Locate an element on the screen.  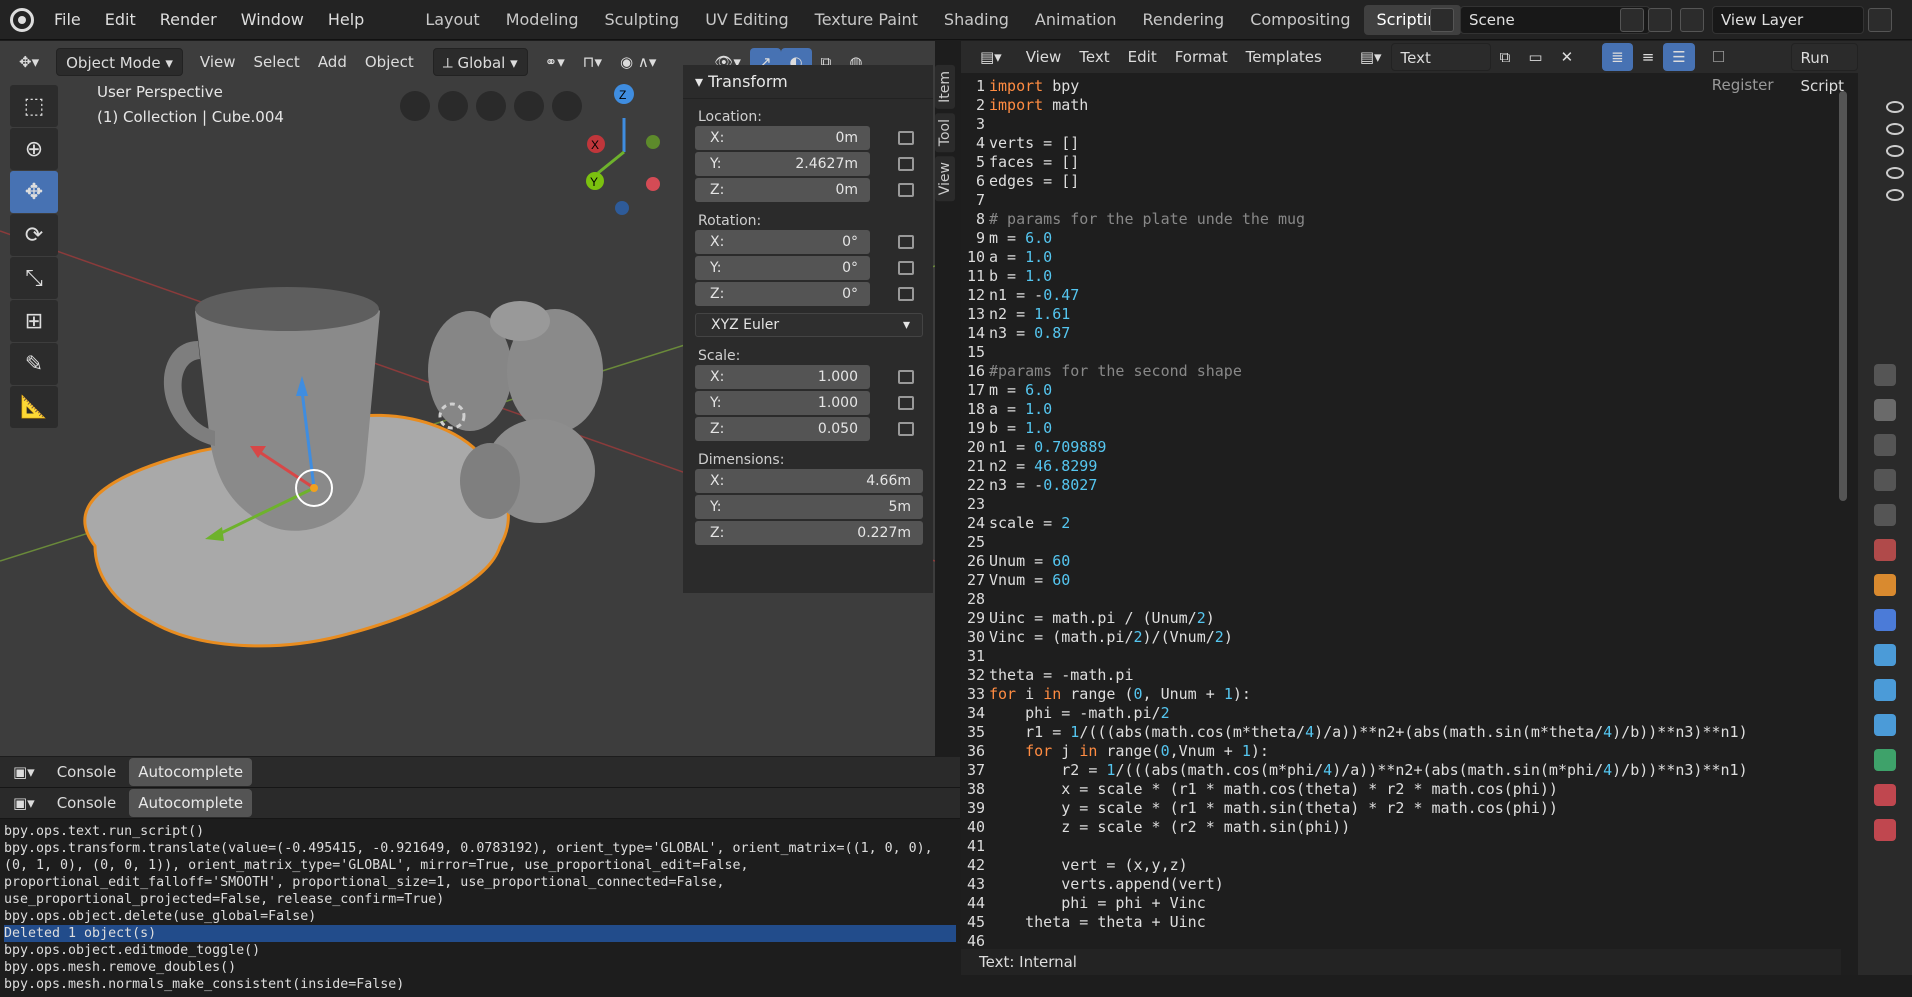
physics-props-icon is located at coordinates (1885, 690).